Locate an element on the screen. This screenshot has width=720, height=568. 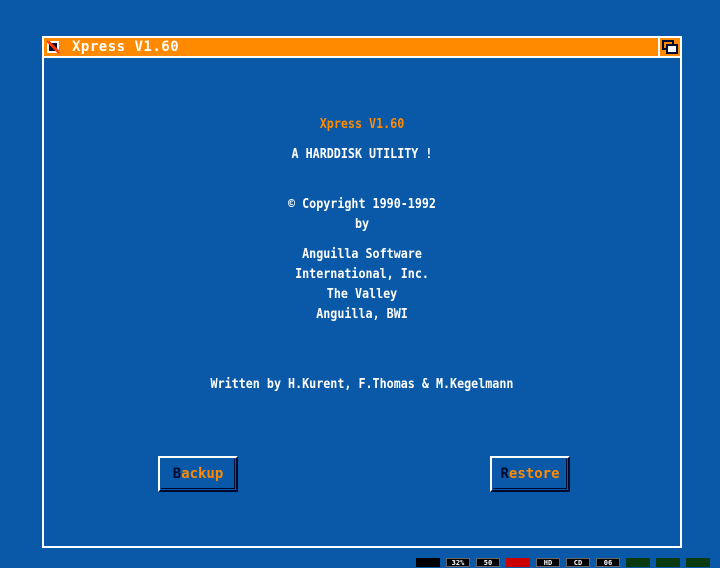
df1-led is located at coordinates (638, 562).